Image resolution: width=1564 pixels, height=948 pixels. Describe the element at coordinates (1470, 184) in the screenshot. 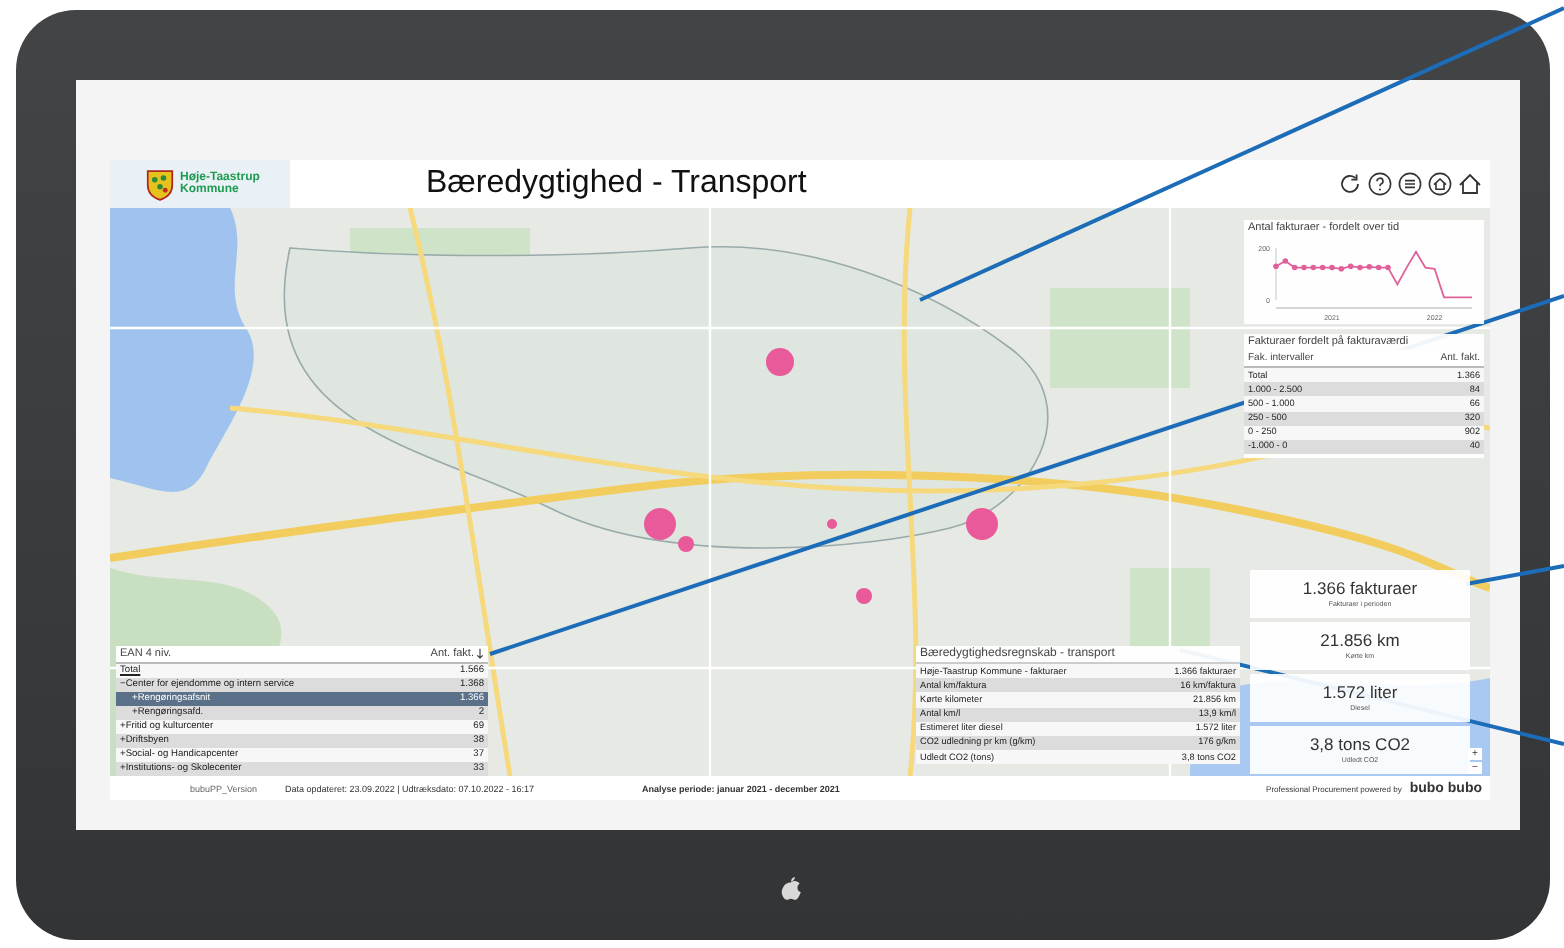

I see `home-icon` at that location.